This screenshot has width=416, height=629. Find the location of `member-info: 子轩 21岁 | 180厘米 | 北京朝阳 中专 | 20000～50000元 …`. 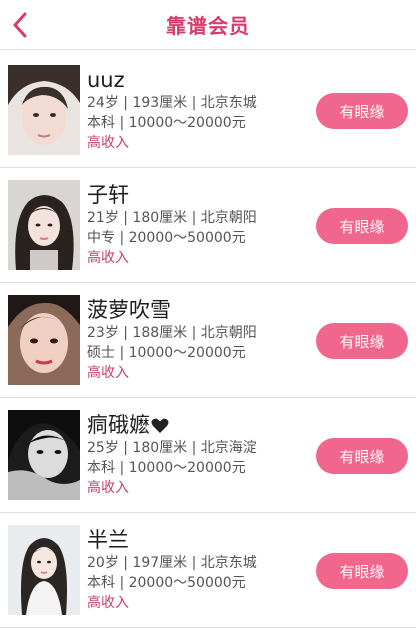

member-info: 子轩 21岁 | 180厘米 | 北京朝阳 中专 | 20000～50000元 … is located at coordinates (196, 225).